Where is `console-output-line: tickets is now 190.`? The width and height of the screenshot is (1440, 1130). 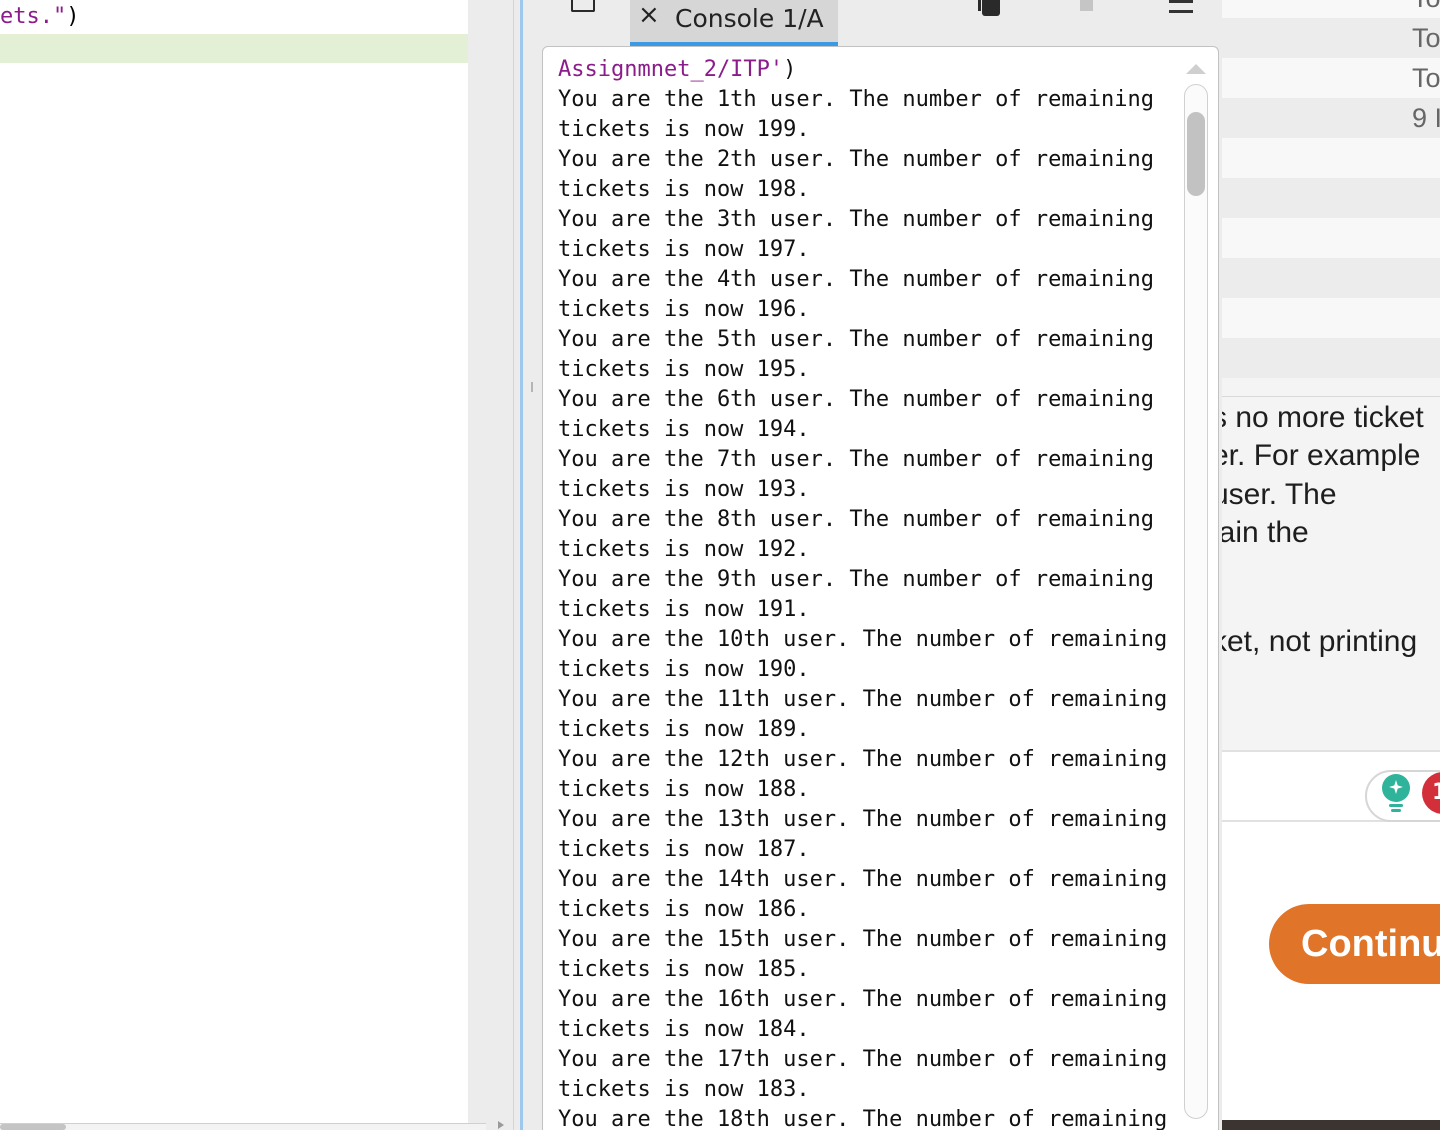
console-output-line: tickets is now 190. is located at coordinates (684, 669).